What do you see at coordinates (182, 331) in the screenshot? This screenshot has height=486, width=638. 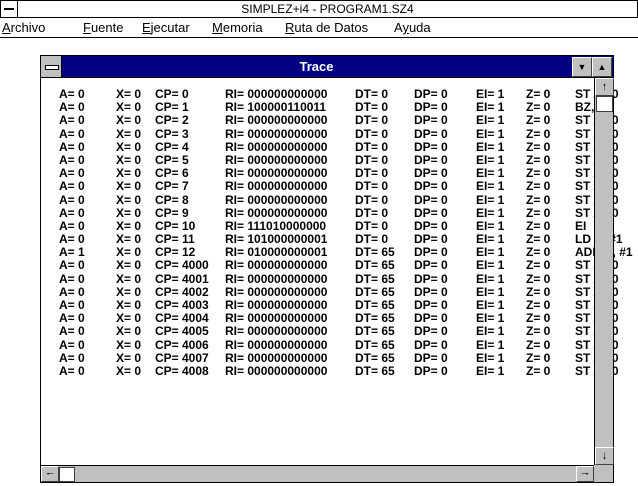 I see `trace-cp: CP= 4005` at bounding box center [182, 331].